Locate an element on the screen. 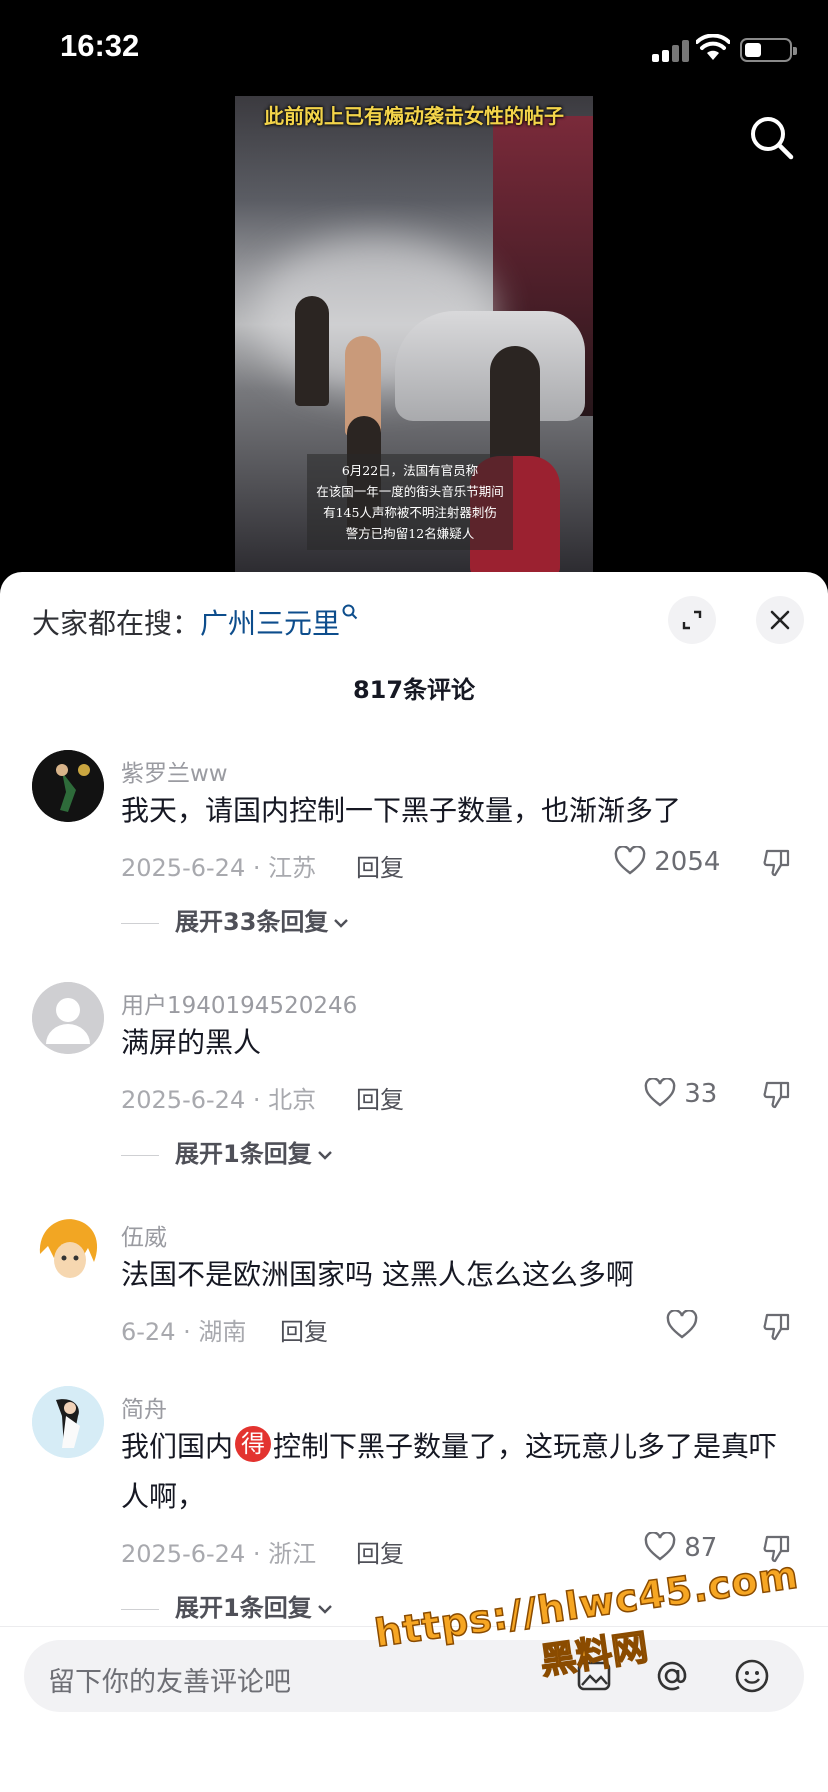 This screenshot has width=828, height=1792. video-caption-title: 此前网上已有煽动袭击女性的帖子 is located at coordinates (414, 116).